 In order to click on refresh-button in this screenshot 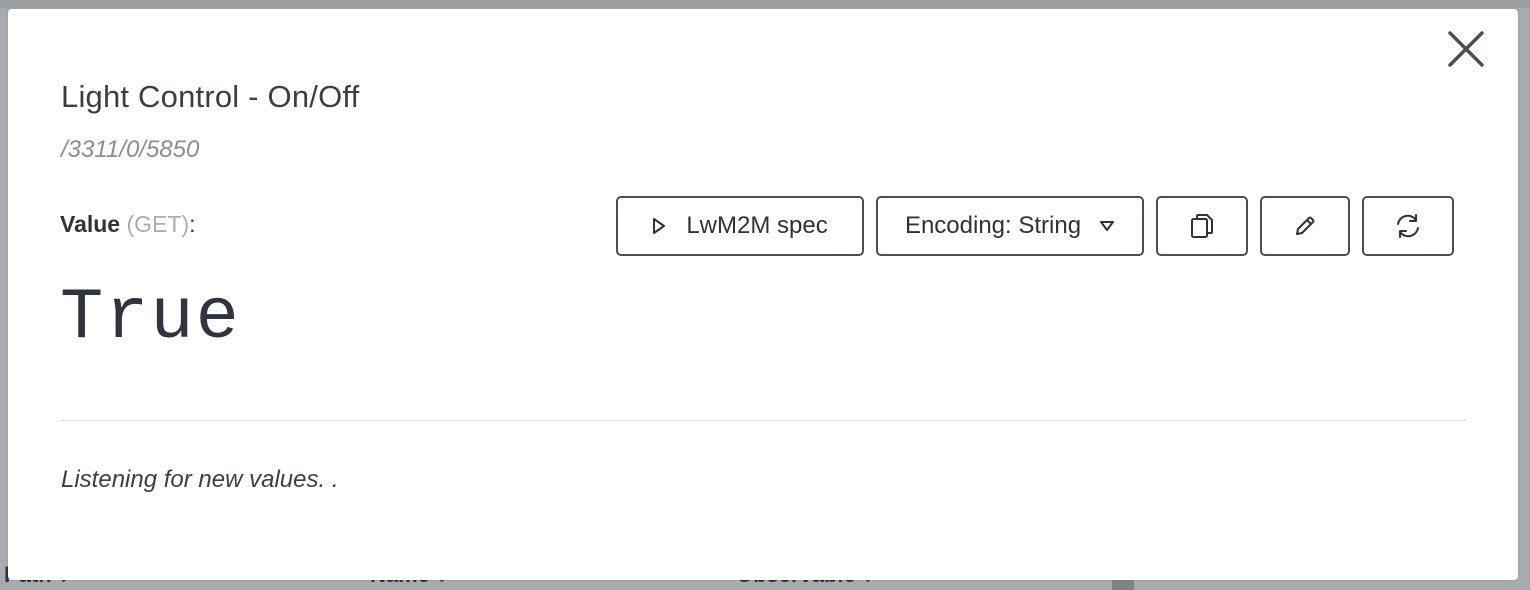, I will do `click(1408, 226)`.